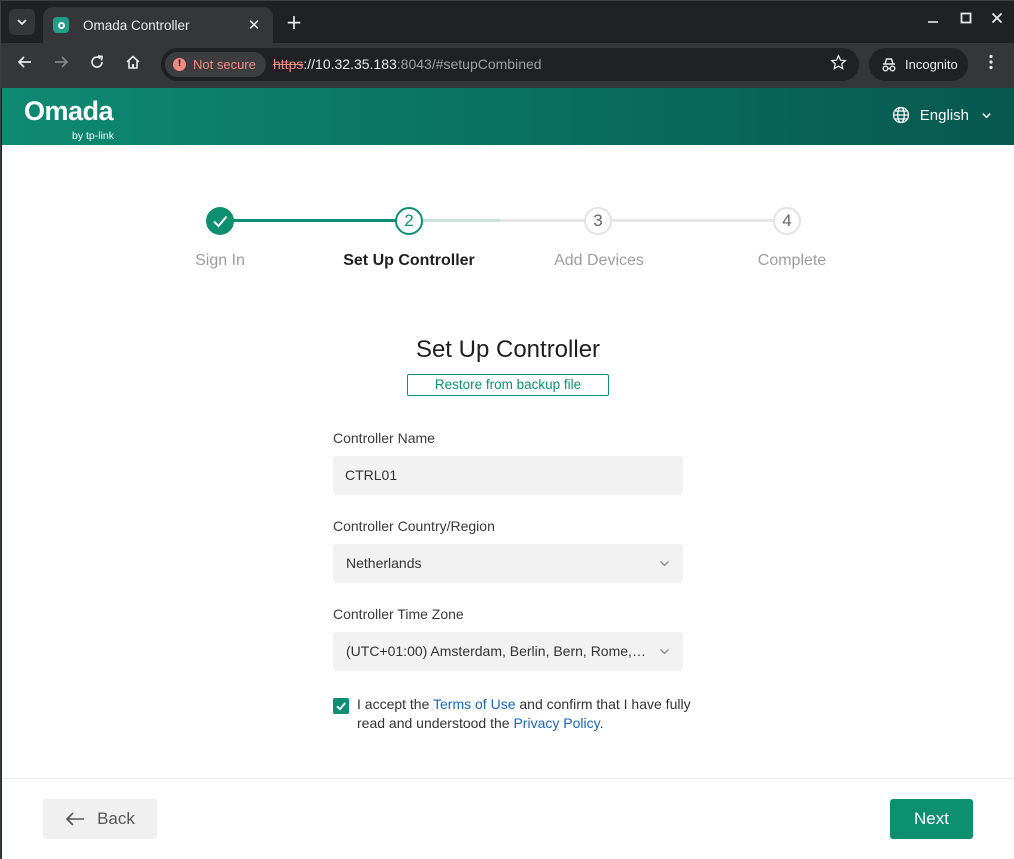  What do you see at coordinates (288, 64) in the screenshot?
I see `url-scheme: https` at bounding box center [288, 64].